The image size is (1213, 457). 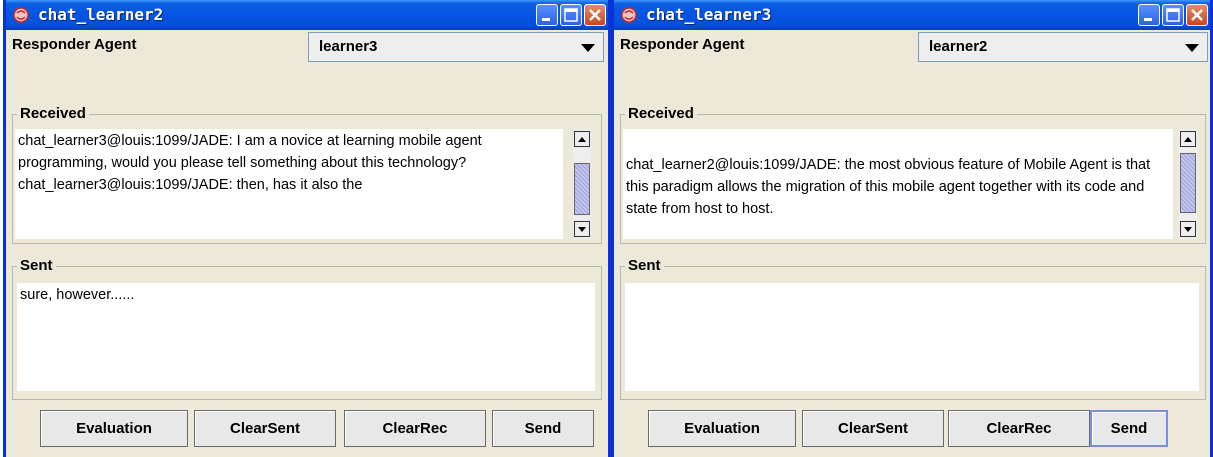 What do you see at coordinates (456, 47) in the screenshot?
I see `responder-agent-dropdown: learner3` at bounding box center [456, 47].